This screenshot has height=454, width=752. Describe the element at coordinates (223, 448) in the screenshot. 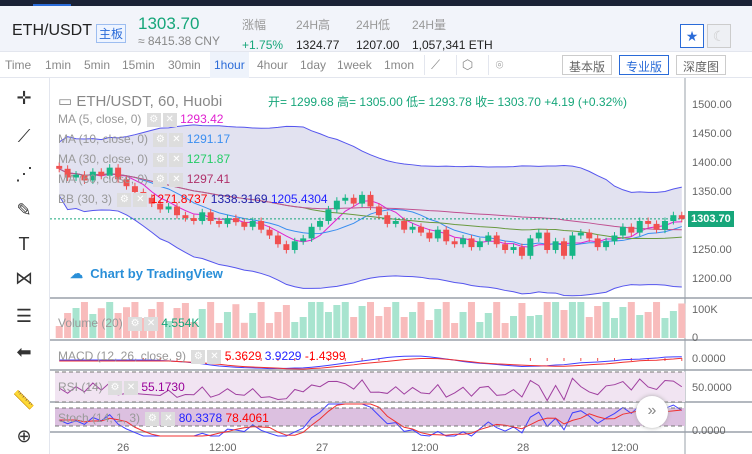

I see `time-tick: 12:00` at that location.